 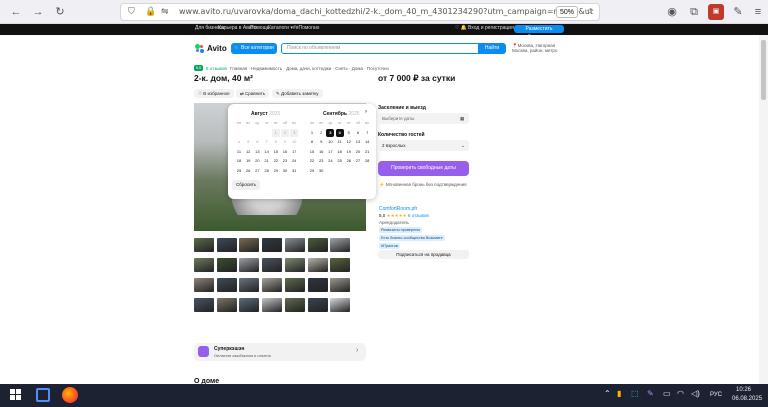 I want to click on sync-icon: ✎, so click(x=738, y=12).